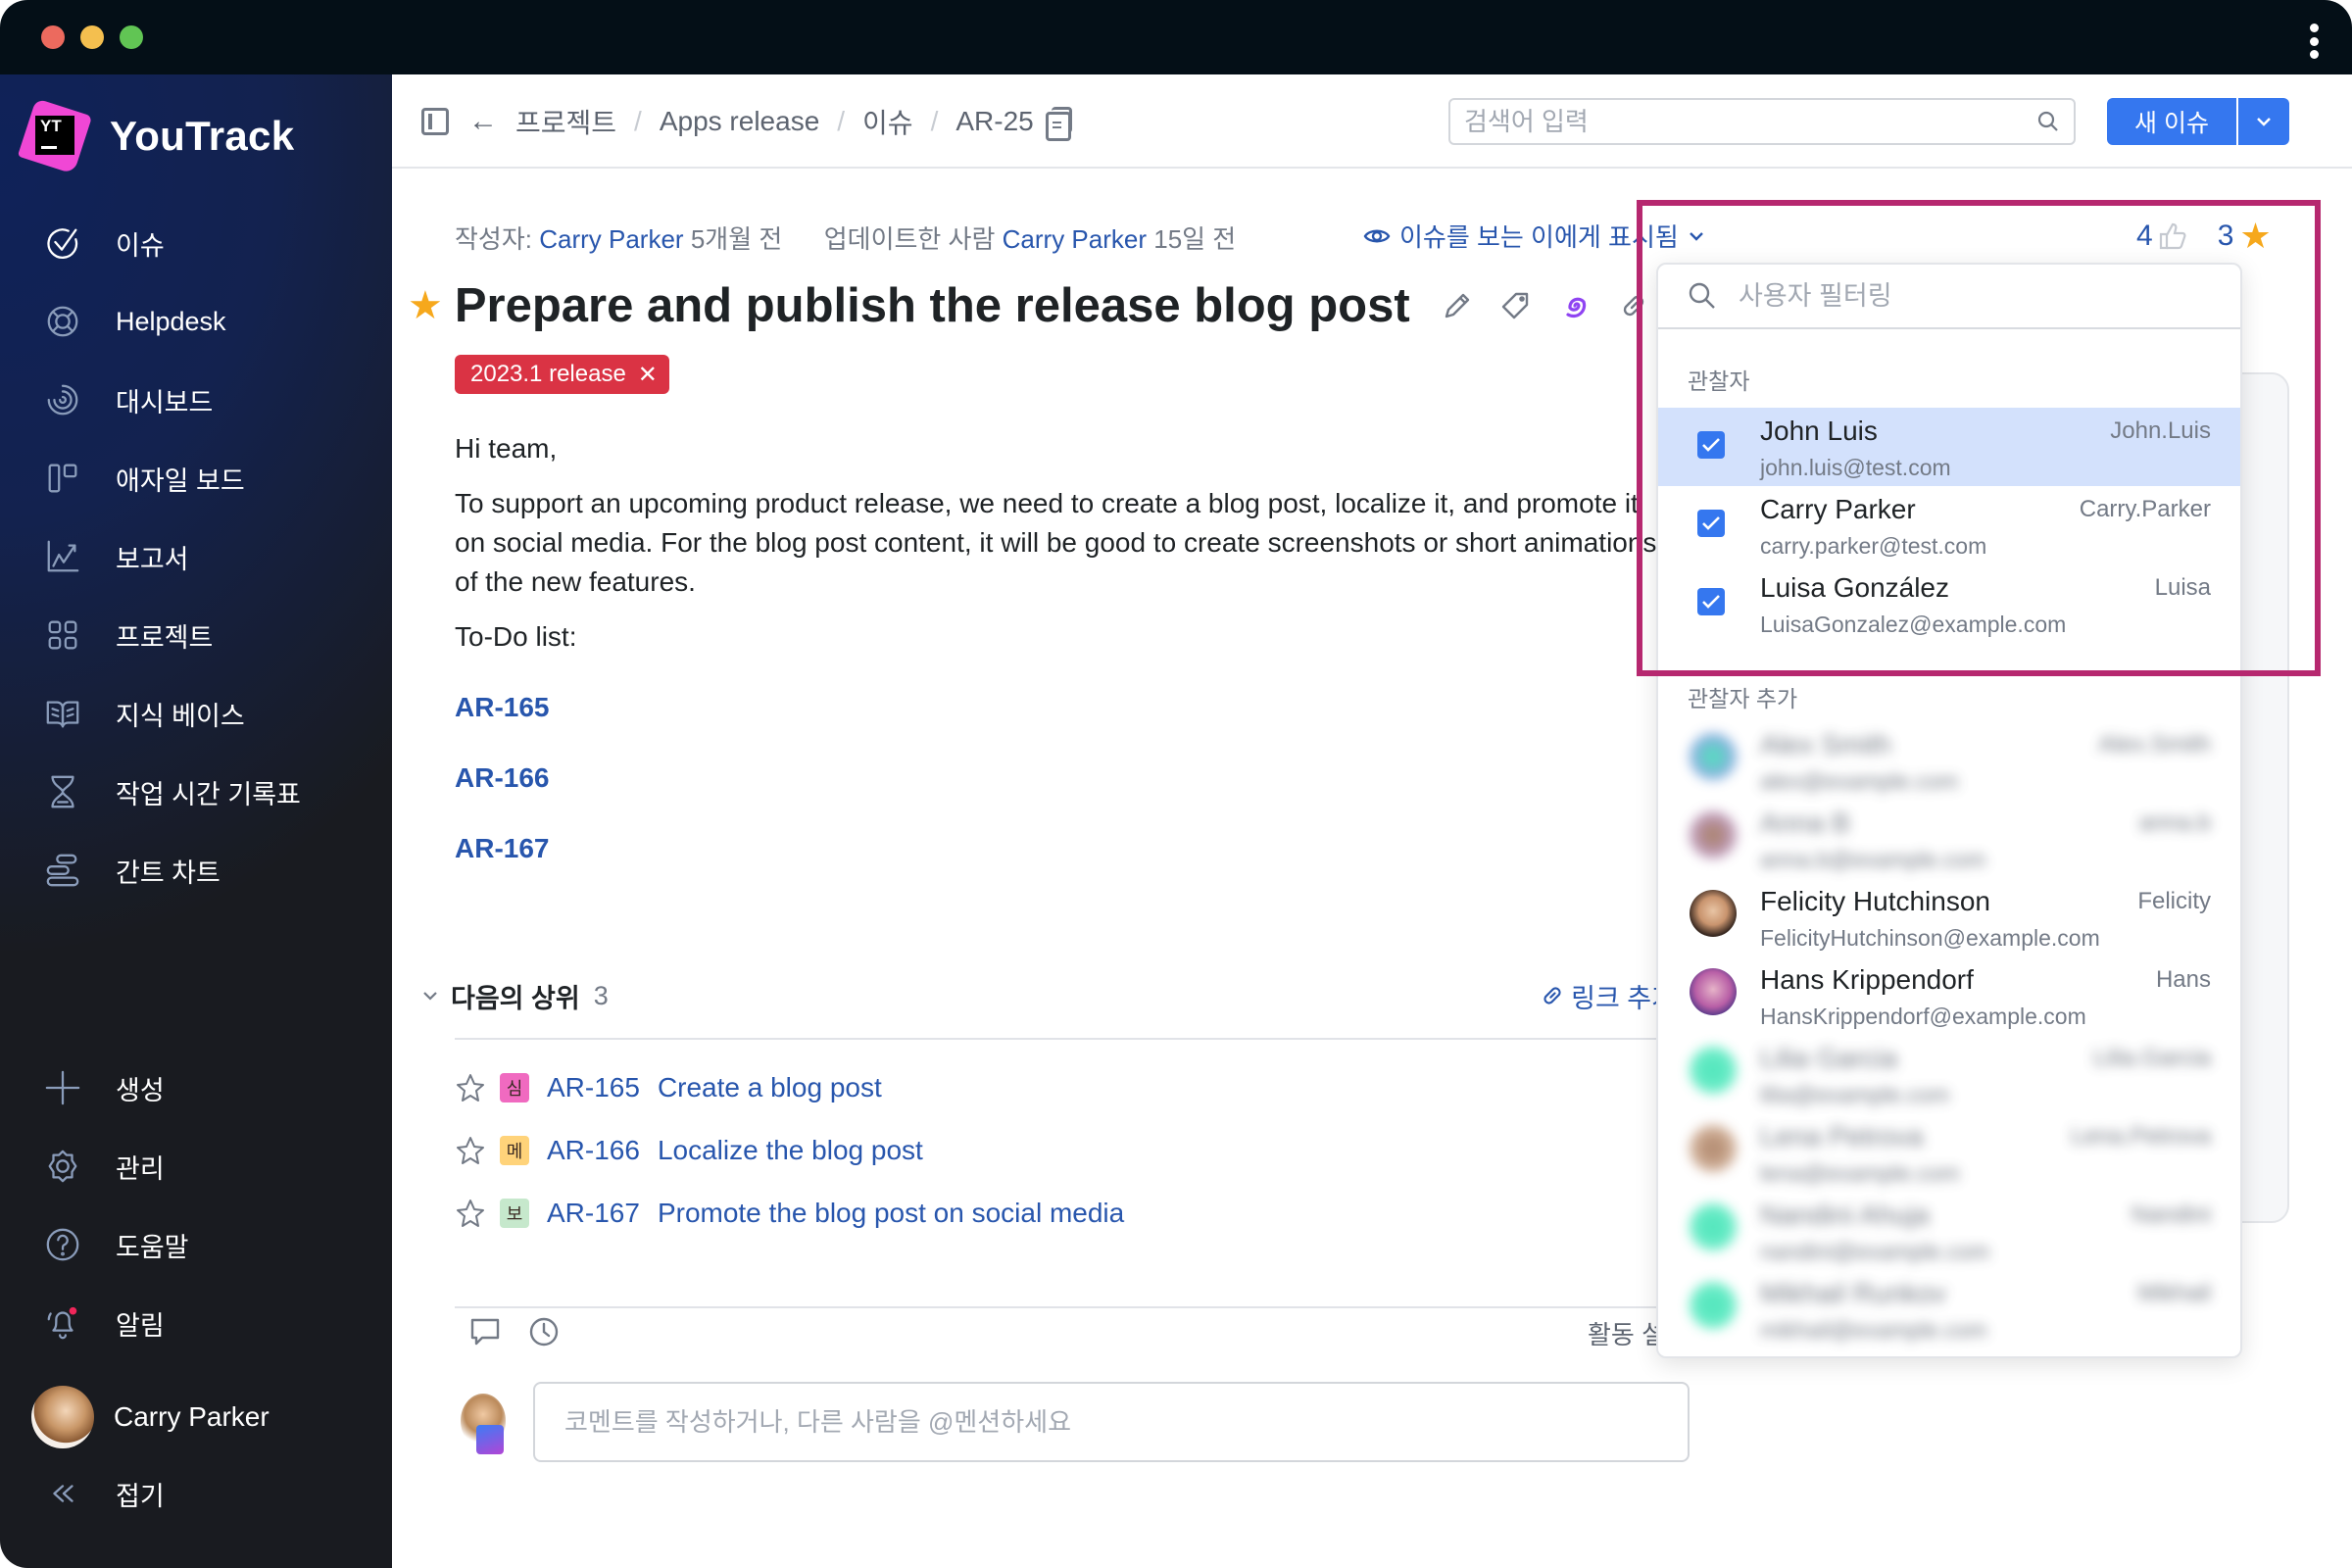 The image size is (2352, 1568). I want to click on app-name: YouTrack, so click(202, 136).